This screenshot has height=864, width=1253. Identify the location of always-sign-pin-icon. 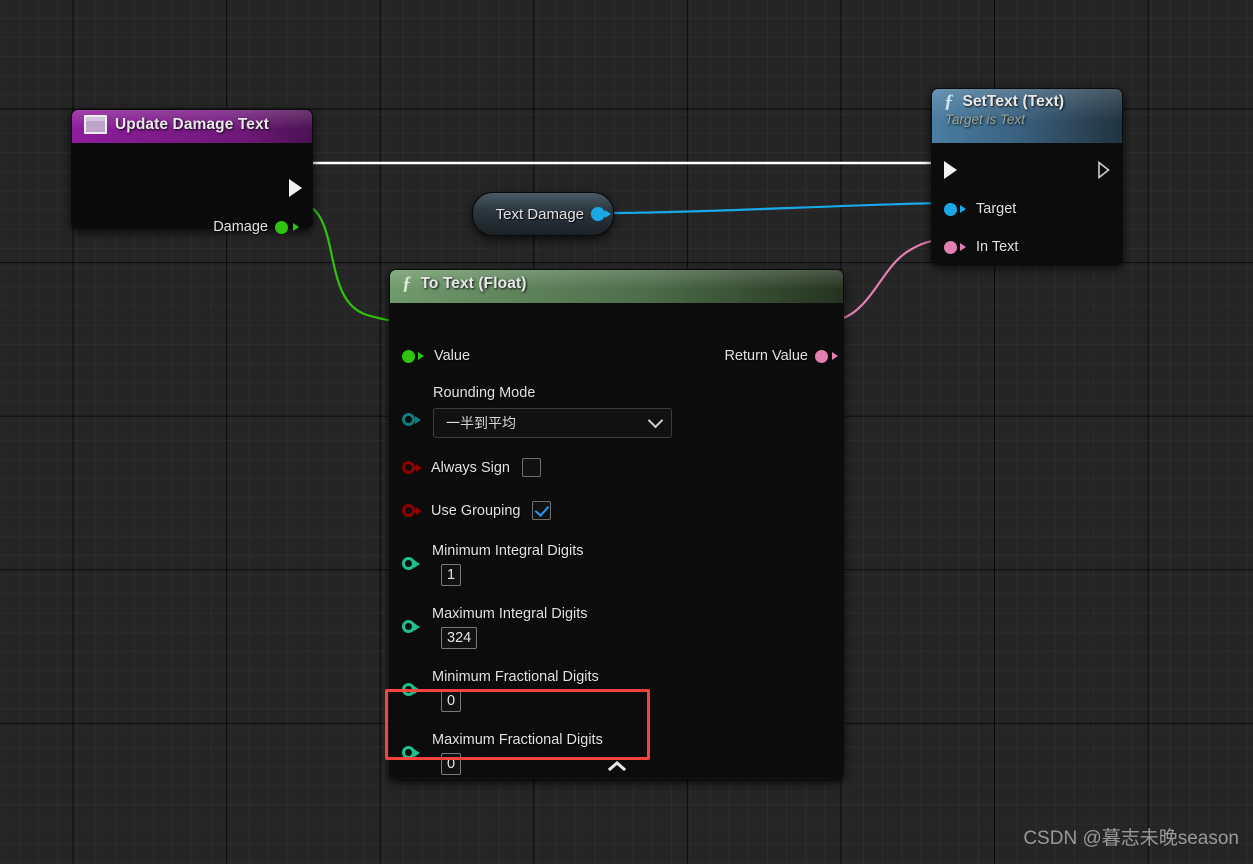
(408, 467).